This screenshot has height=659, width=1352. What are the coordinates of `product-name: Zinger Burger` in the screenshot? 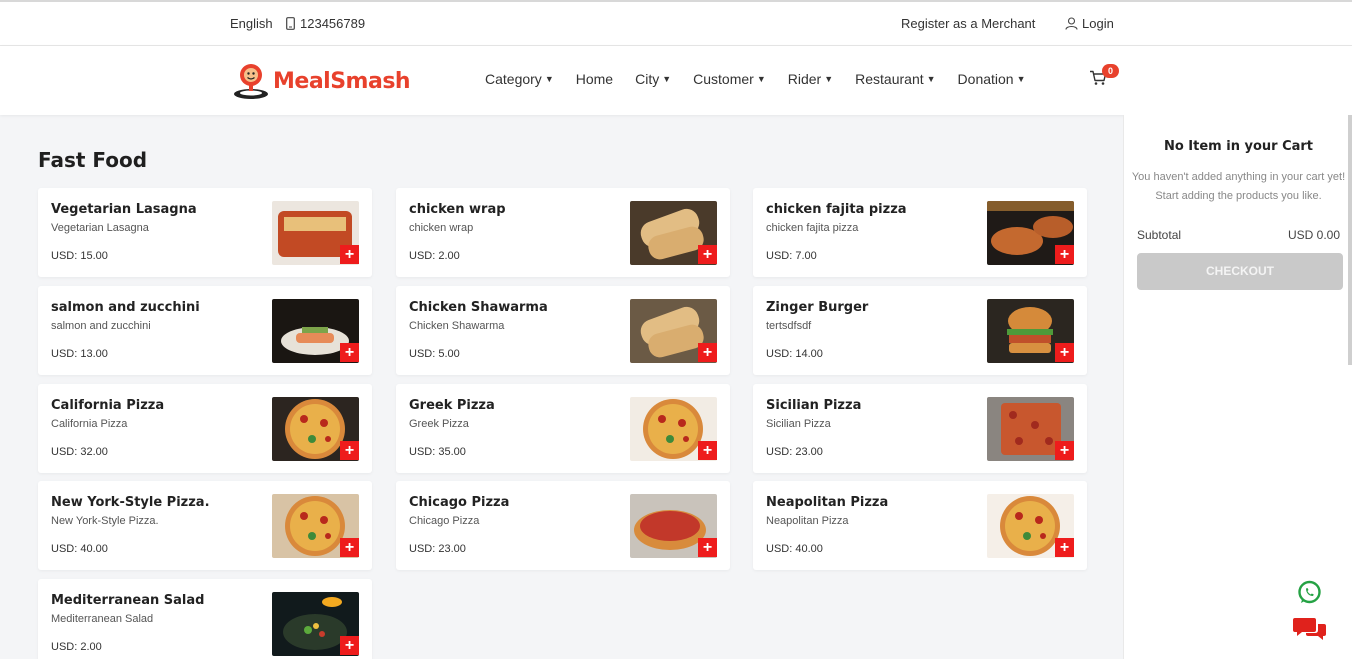 It's located at (817, 307).